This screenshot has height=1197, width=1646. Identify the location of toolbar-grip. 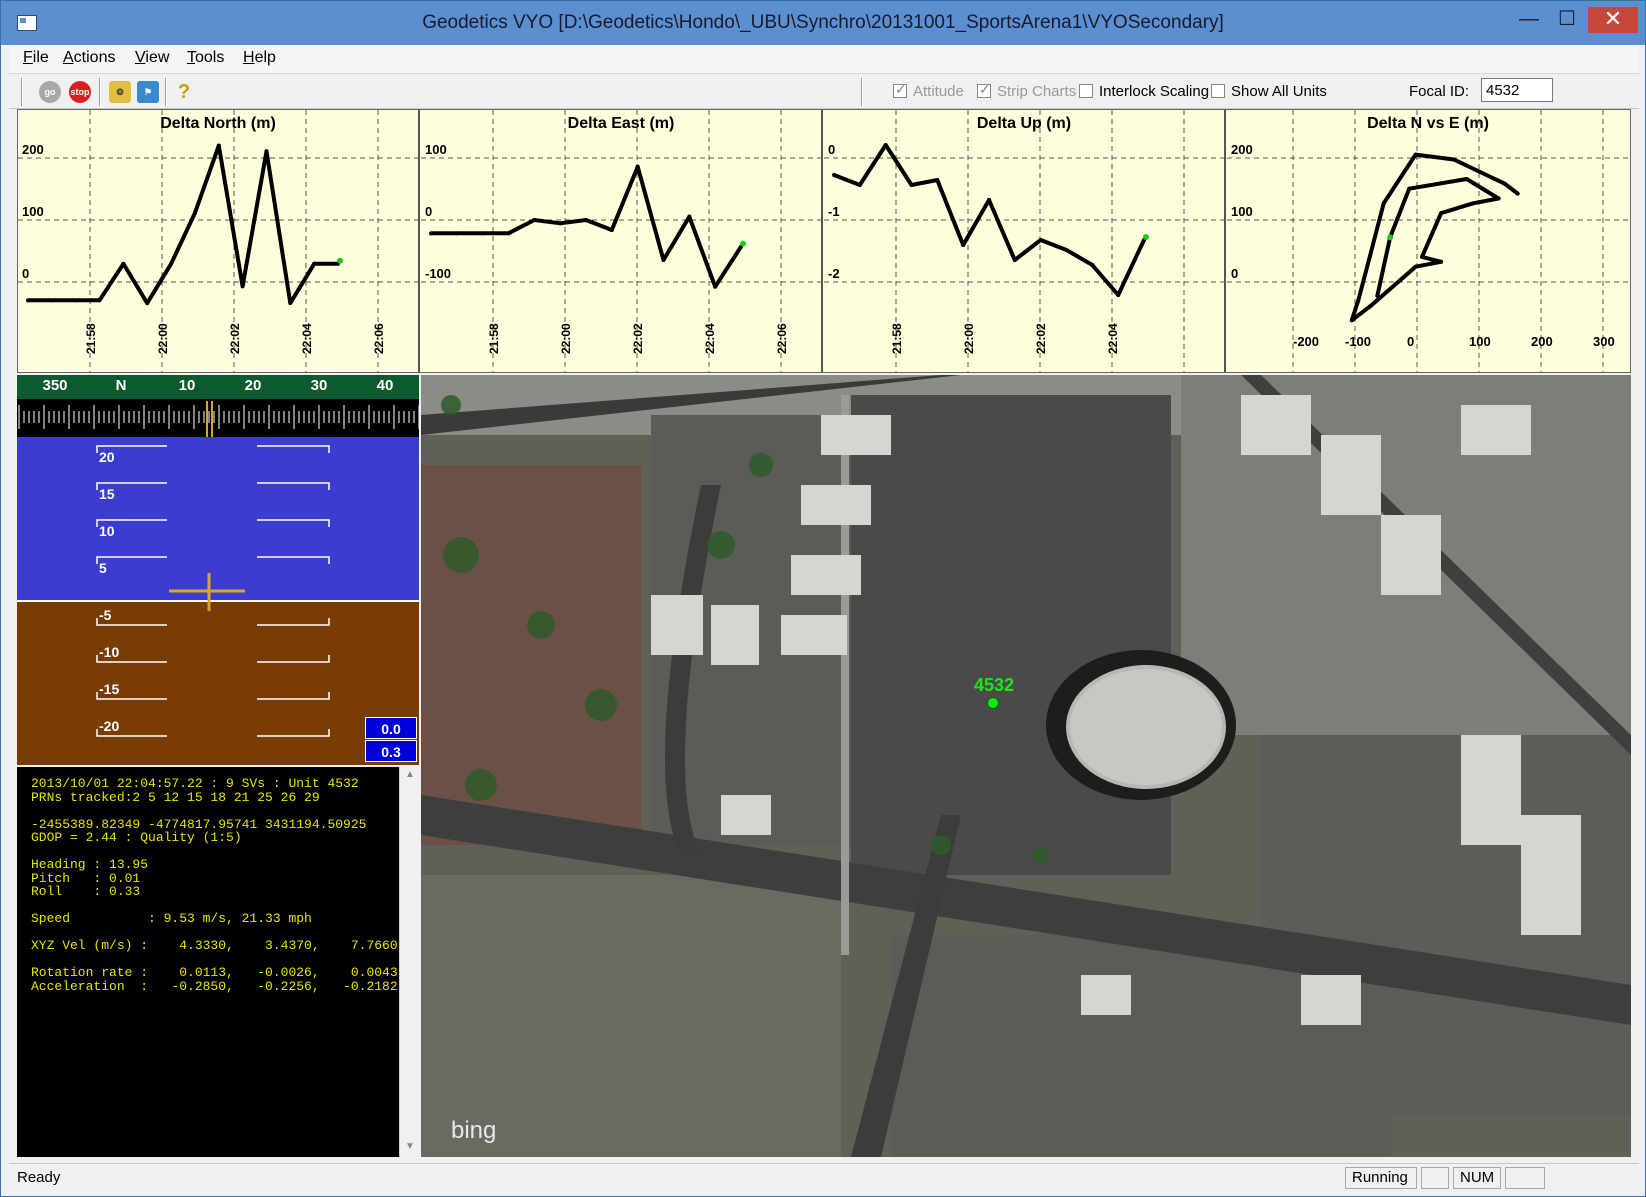
(22, 92).